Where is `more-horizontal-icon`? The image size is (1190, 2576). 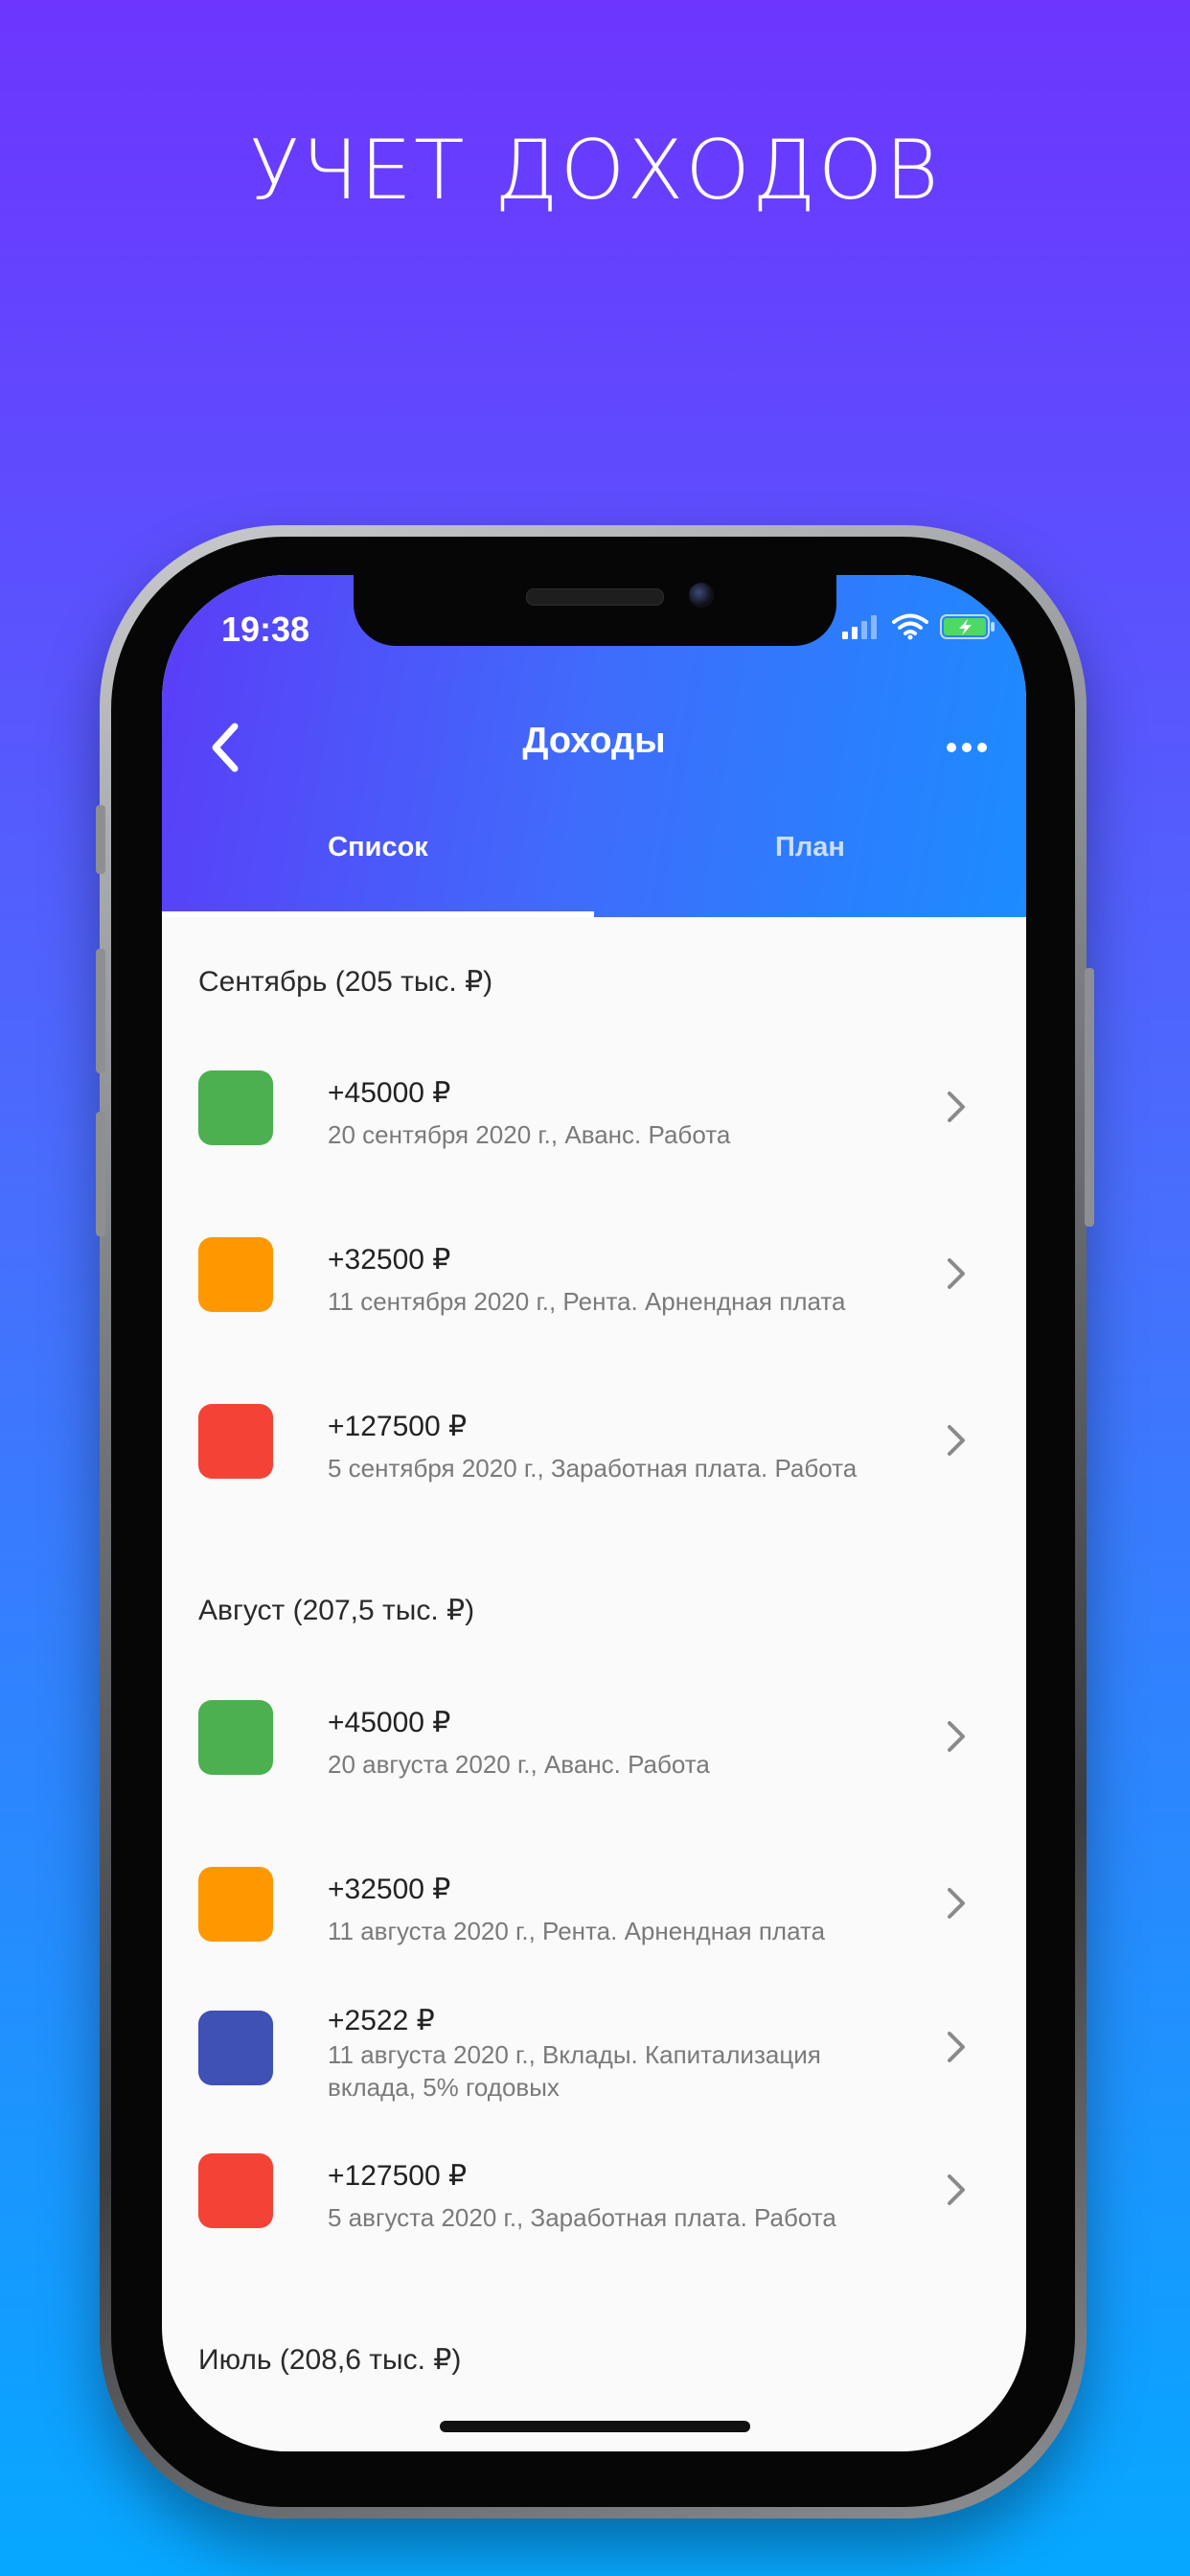
more-horizontal-icon is located at coordinates (967, 747).